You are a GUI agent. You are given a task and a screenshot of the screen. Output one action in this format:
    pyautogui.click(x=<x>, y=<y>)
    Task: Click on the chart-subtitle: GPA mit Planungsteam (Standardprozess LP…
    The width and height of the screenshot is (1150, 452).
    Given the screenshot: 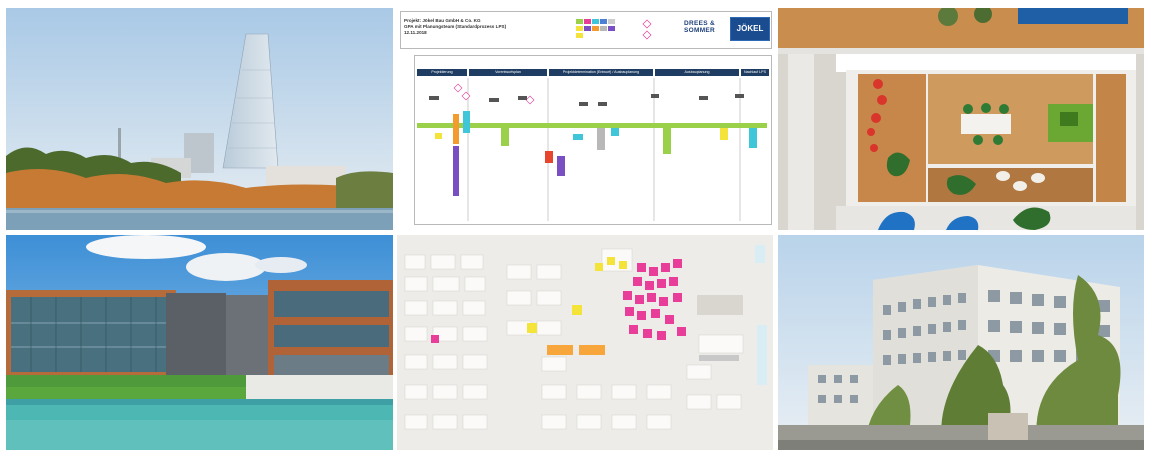 What is the action you would take?
    pyautogui.click(x=455, y=26)
    